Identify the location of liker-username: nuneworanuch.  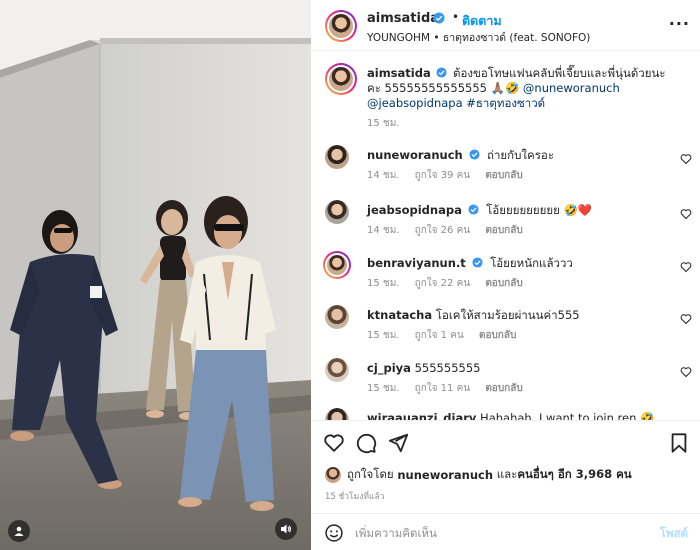
(445, 475).